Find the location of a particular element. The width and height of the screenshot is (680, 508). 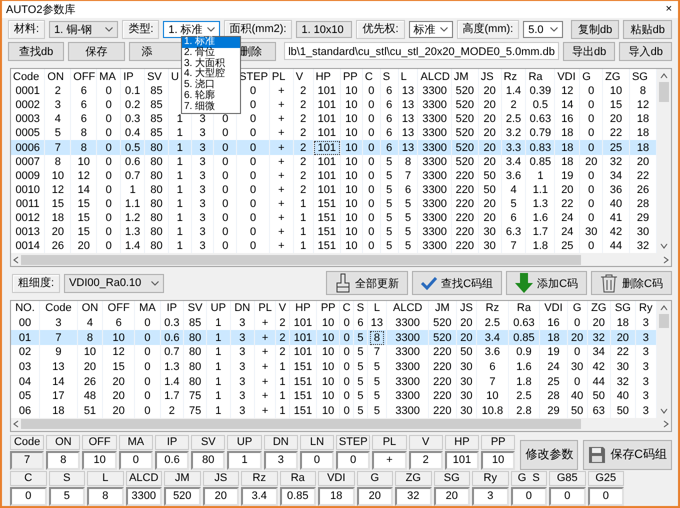

column-header: NO. is located at coordinates (25, 308).